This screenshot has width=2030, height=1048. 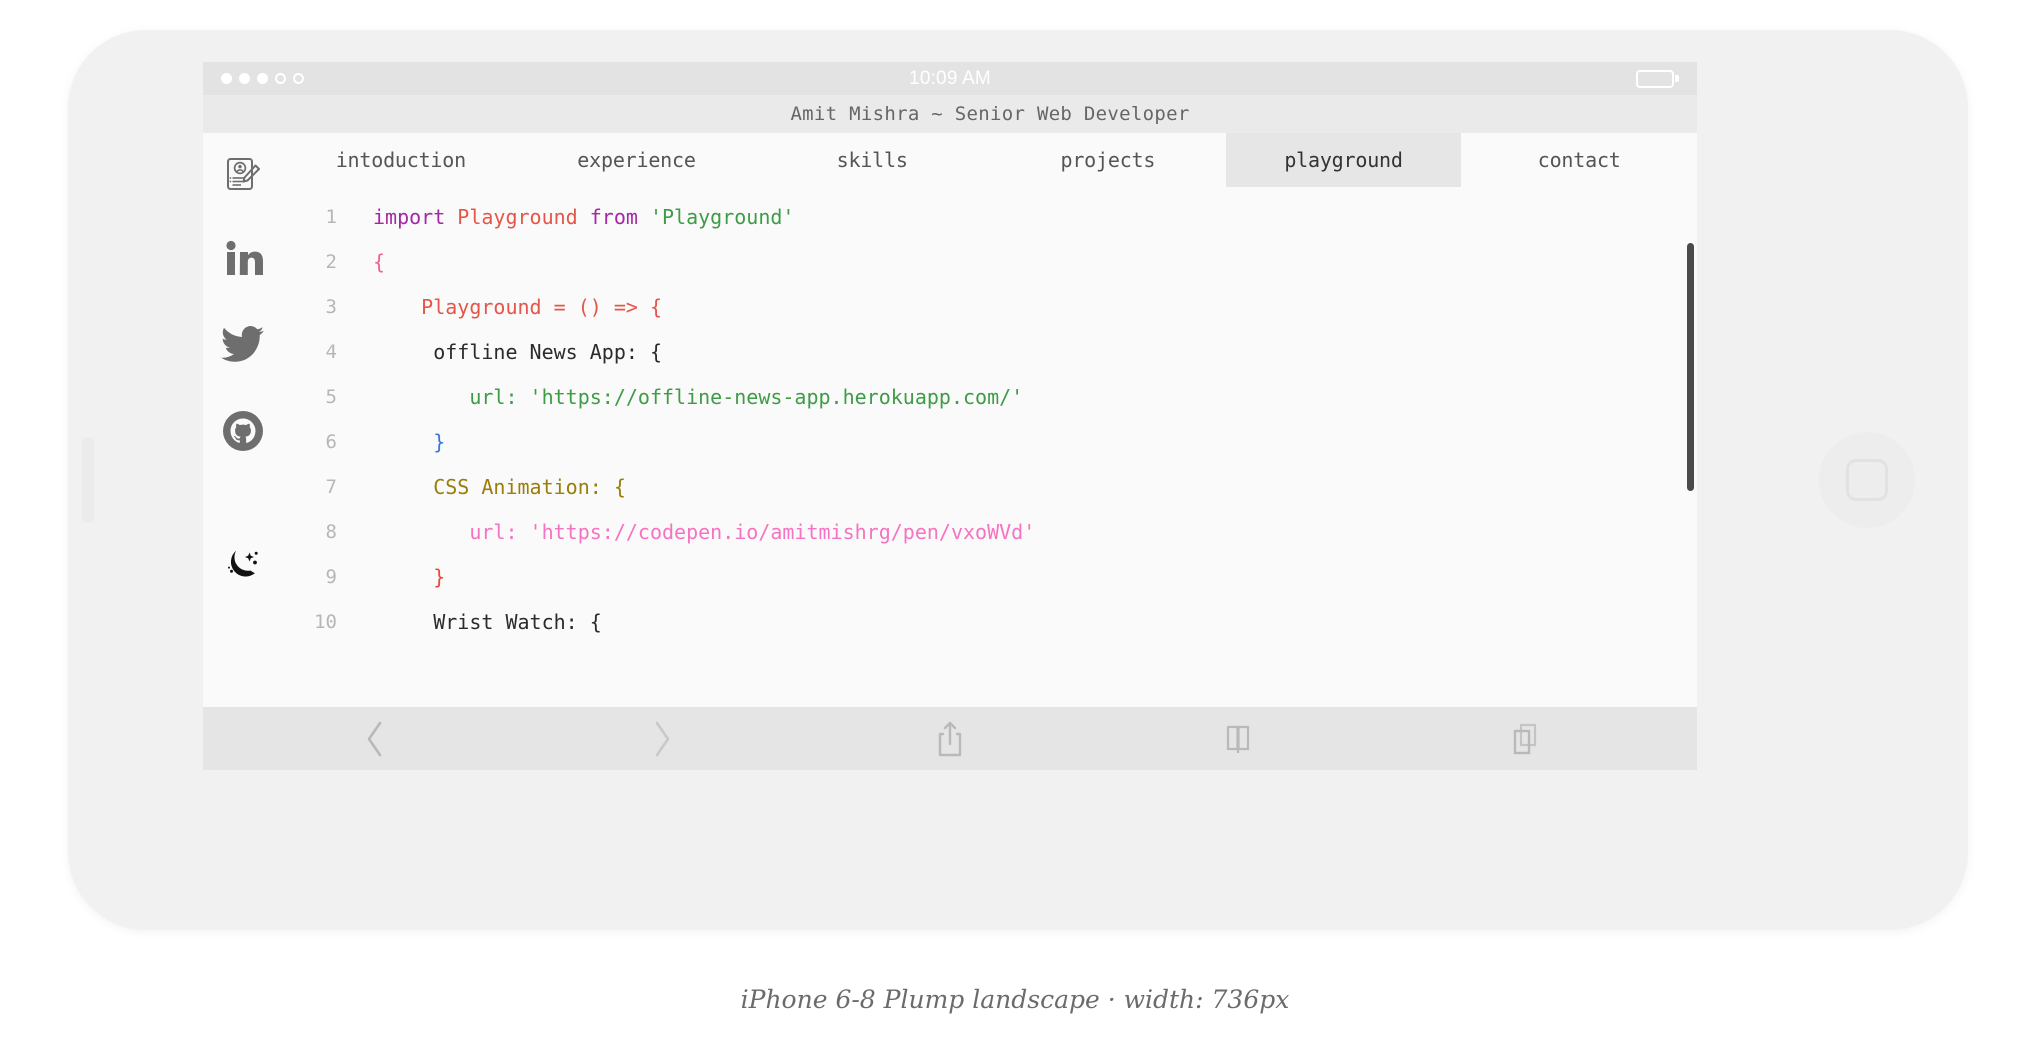 I want to click on back-button, so click(x=375, y=739).